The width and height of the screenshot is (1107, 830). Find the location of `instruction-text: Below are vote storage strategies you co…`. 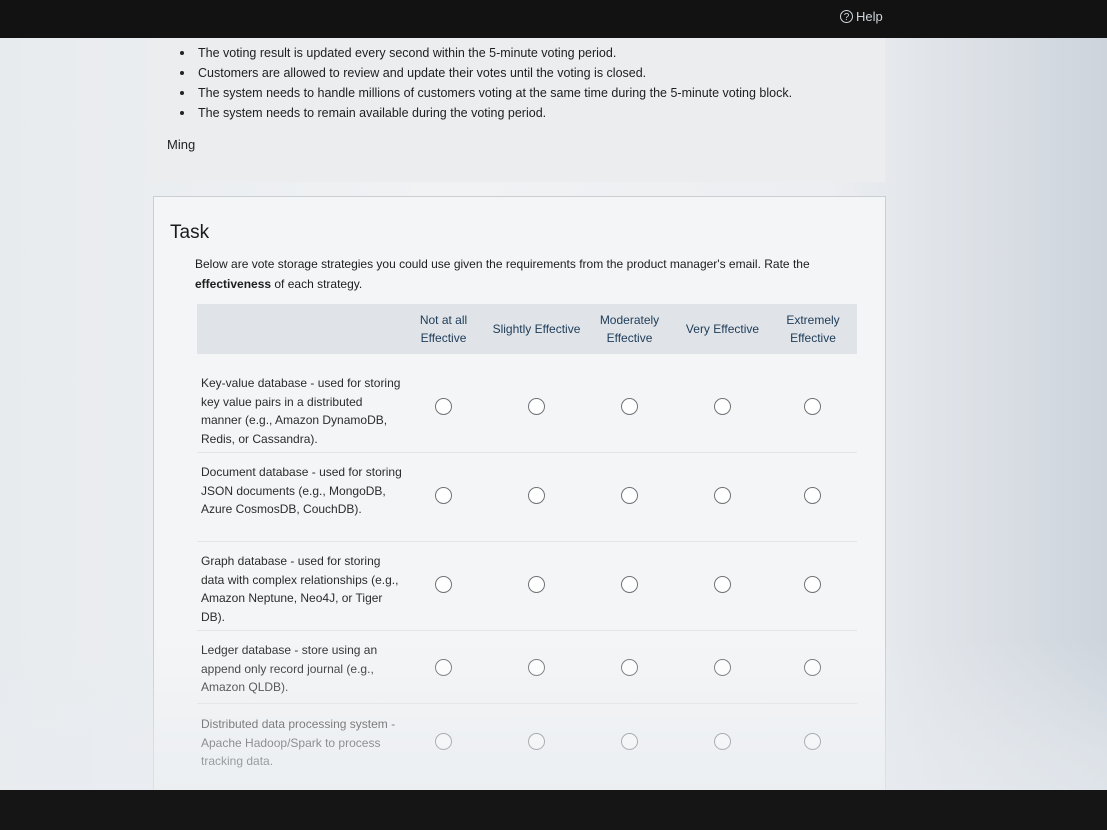

instruction-text: Below are vote storage strategies you co… is located at coordinates (502, 264).